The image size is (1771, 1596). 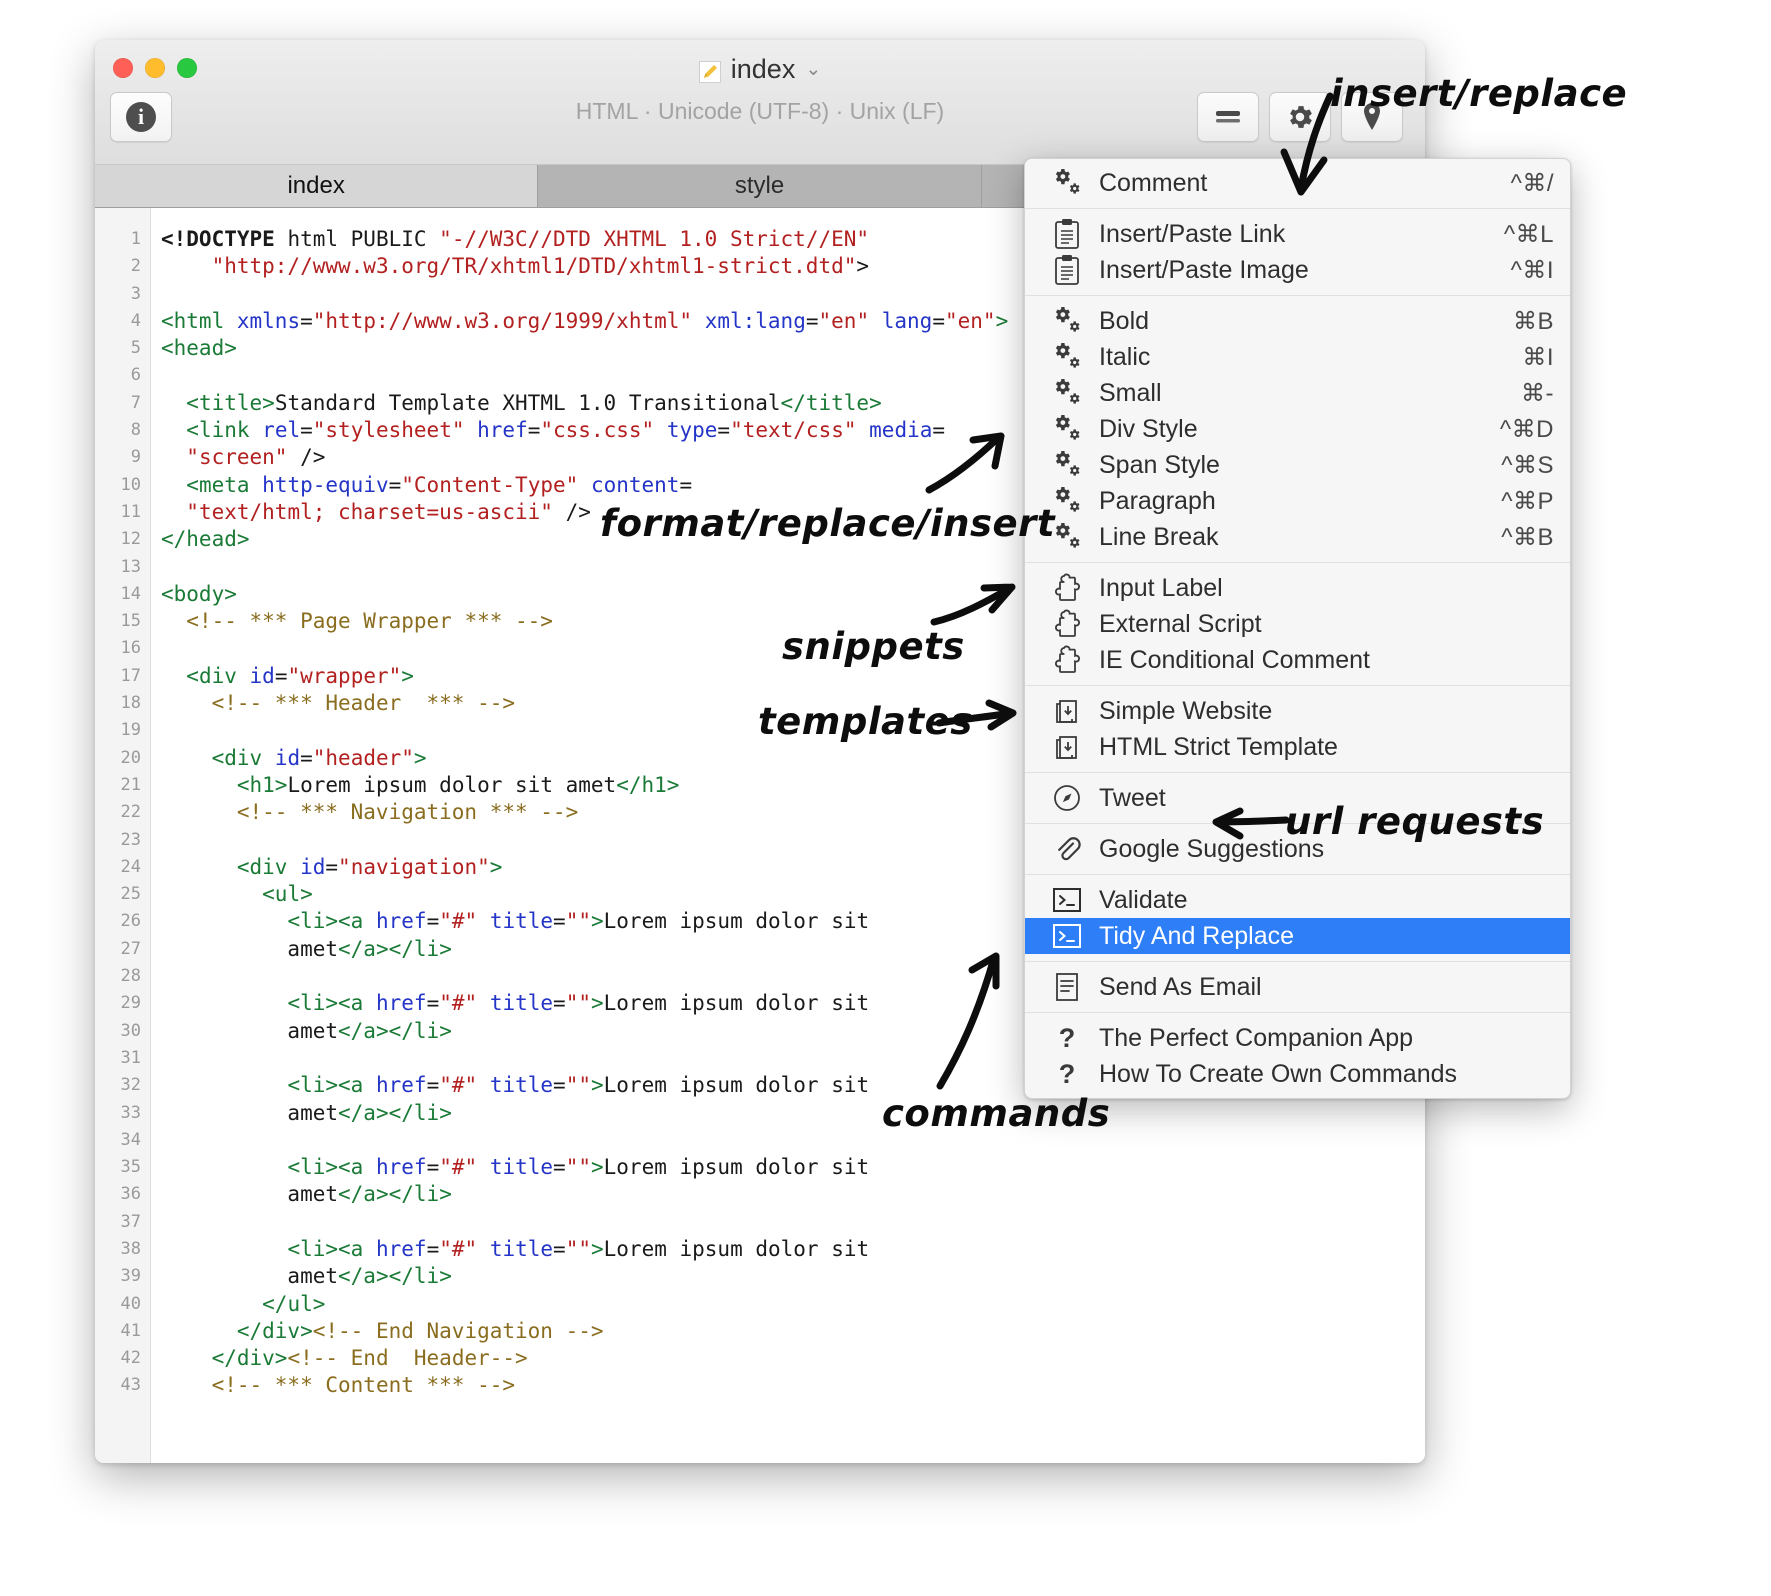 What do you see at coordinates (1161, 587) in the screenshot?
I see `menu-item-label: Input Label` at bounding box center [1161, 587].